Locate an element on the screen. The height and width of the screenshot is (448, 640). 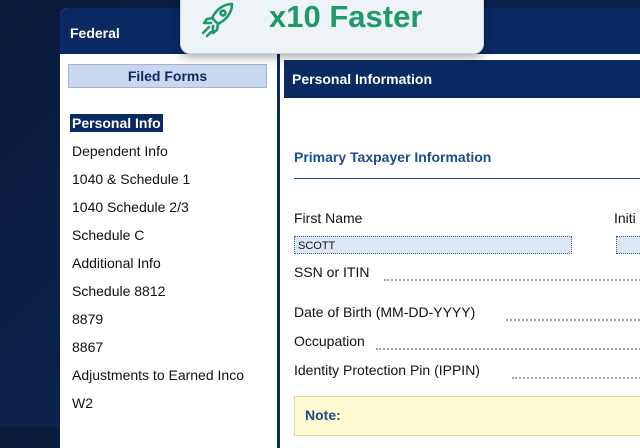
sidebar-item-schedule-8812: Schedule 8812 is located at coordinates (158, 296).